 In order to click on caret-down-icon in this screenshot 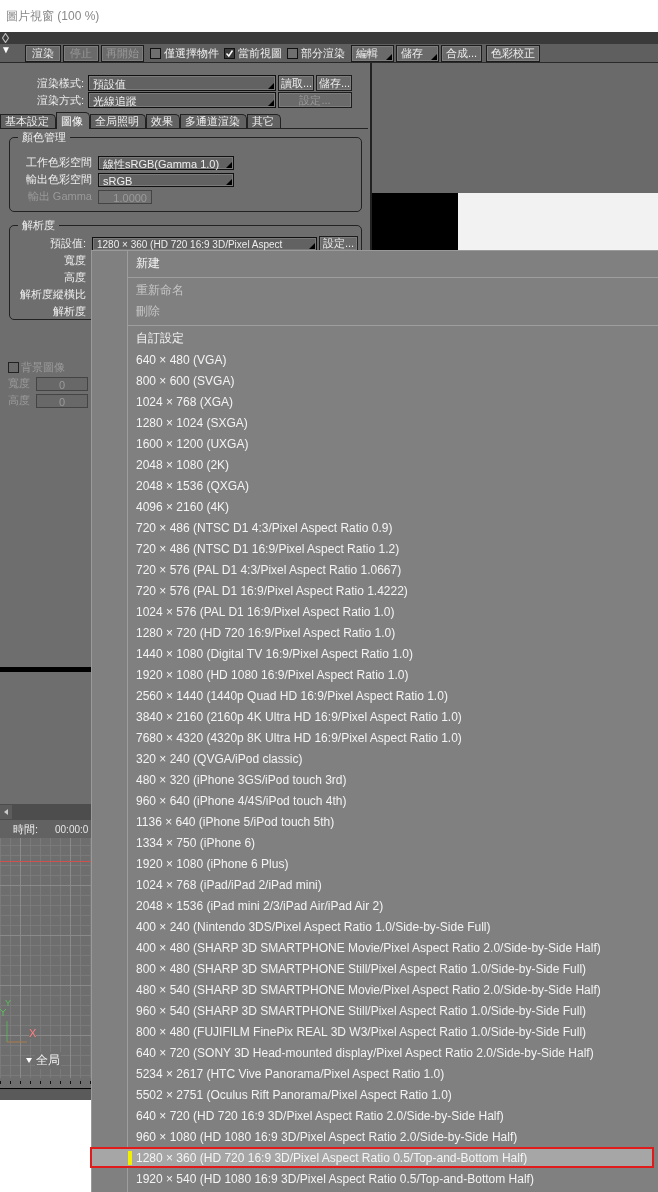, I will do `click(29, 1060)`.